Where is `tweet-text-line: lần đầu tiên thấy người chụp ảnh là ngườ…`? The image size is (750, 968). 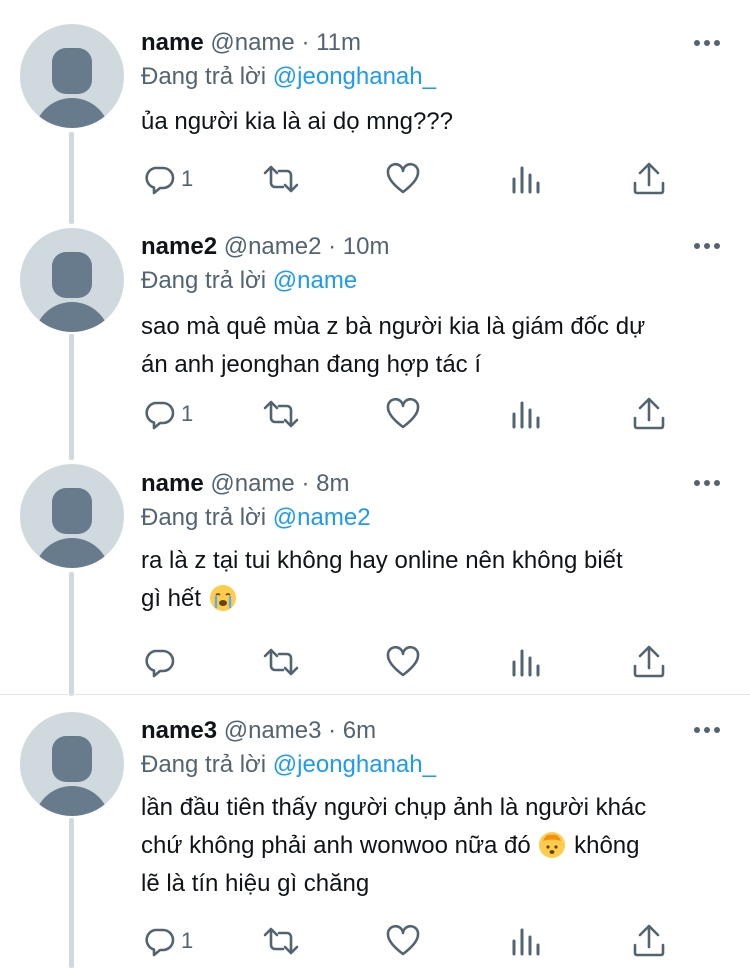 tweet-text-line: lần đầu tiên thấy người chụp ảnh là ngườ… is located at coordinates (394, 807).